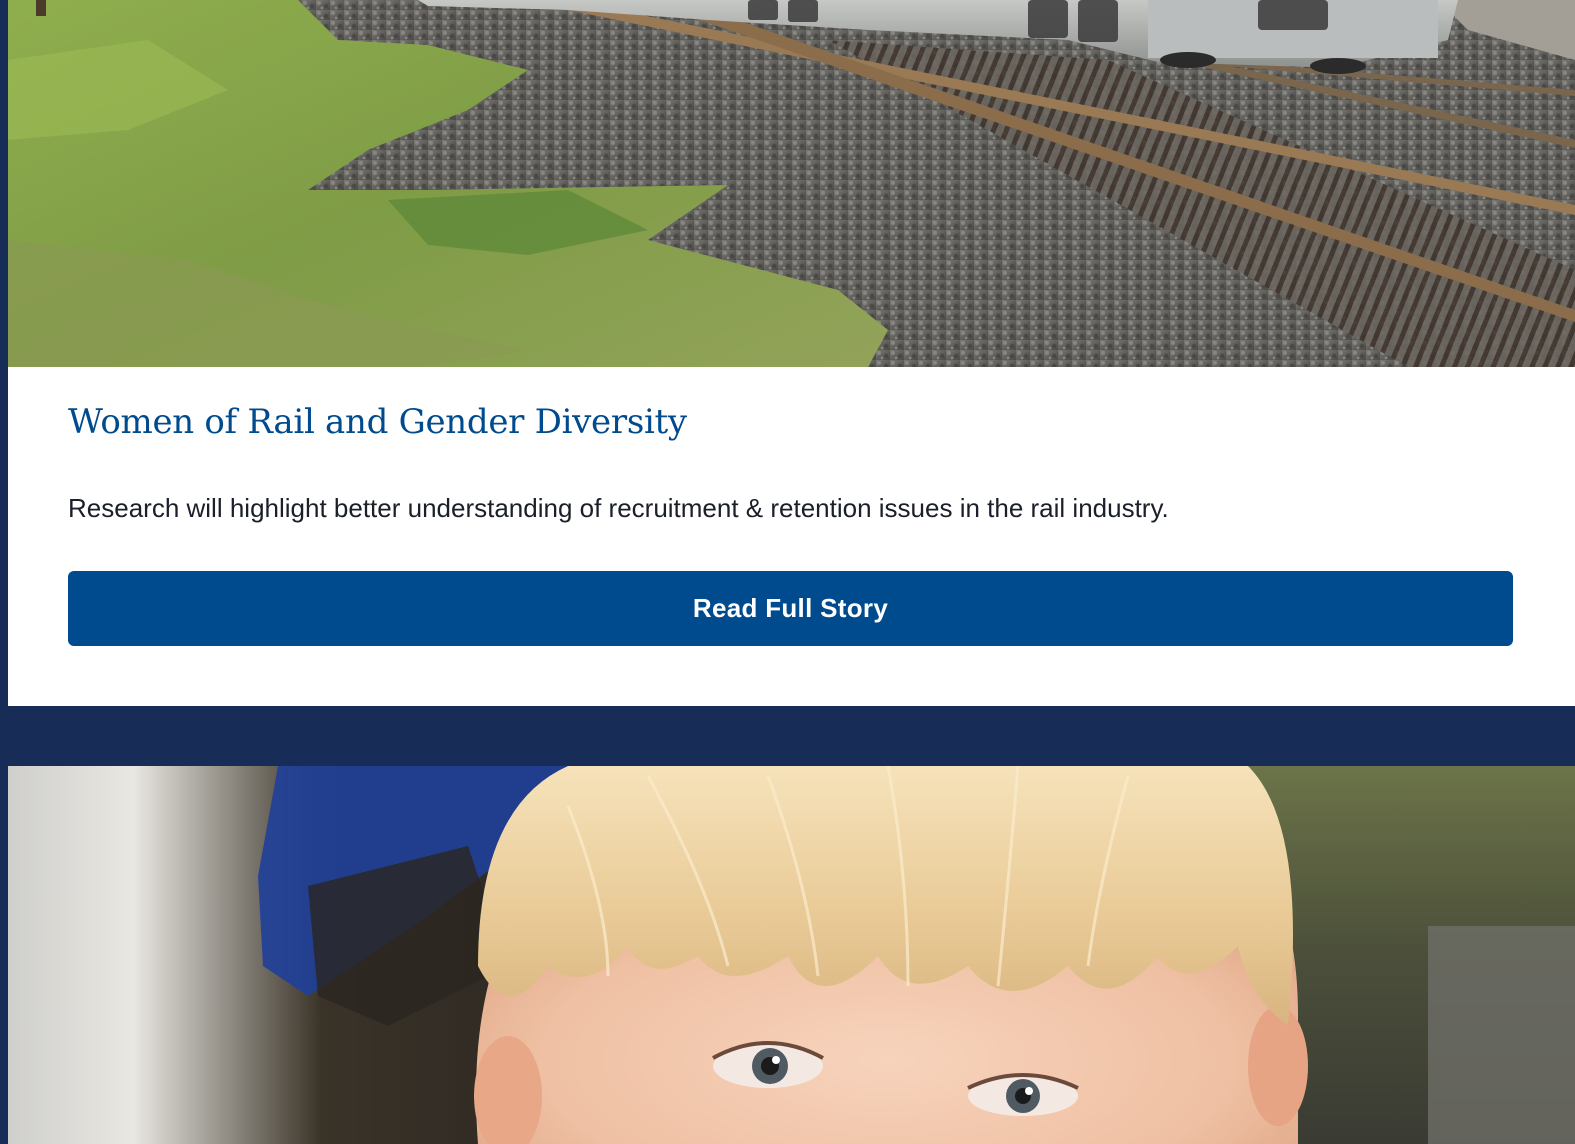 The image size is (1575, 1144). Describe the element at coordinates (377, 422) in the screenshot. I see `story-title: Women of Rail and Gender Diversity` at that location.